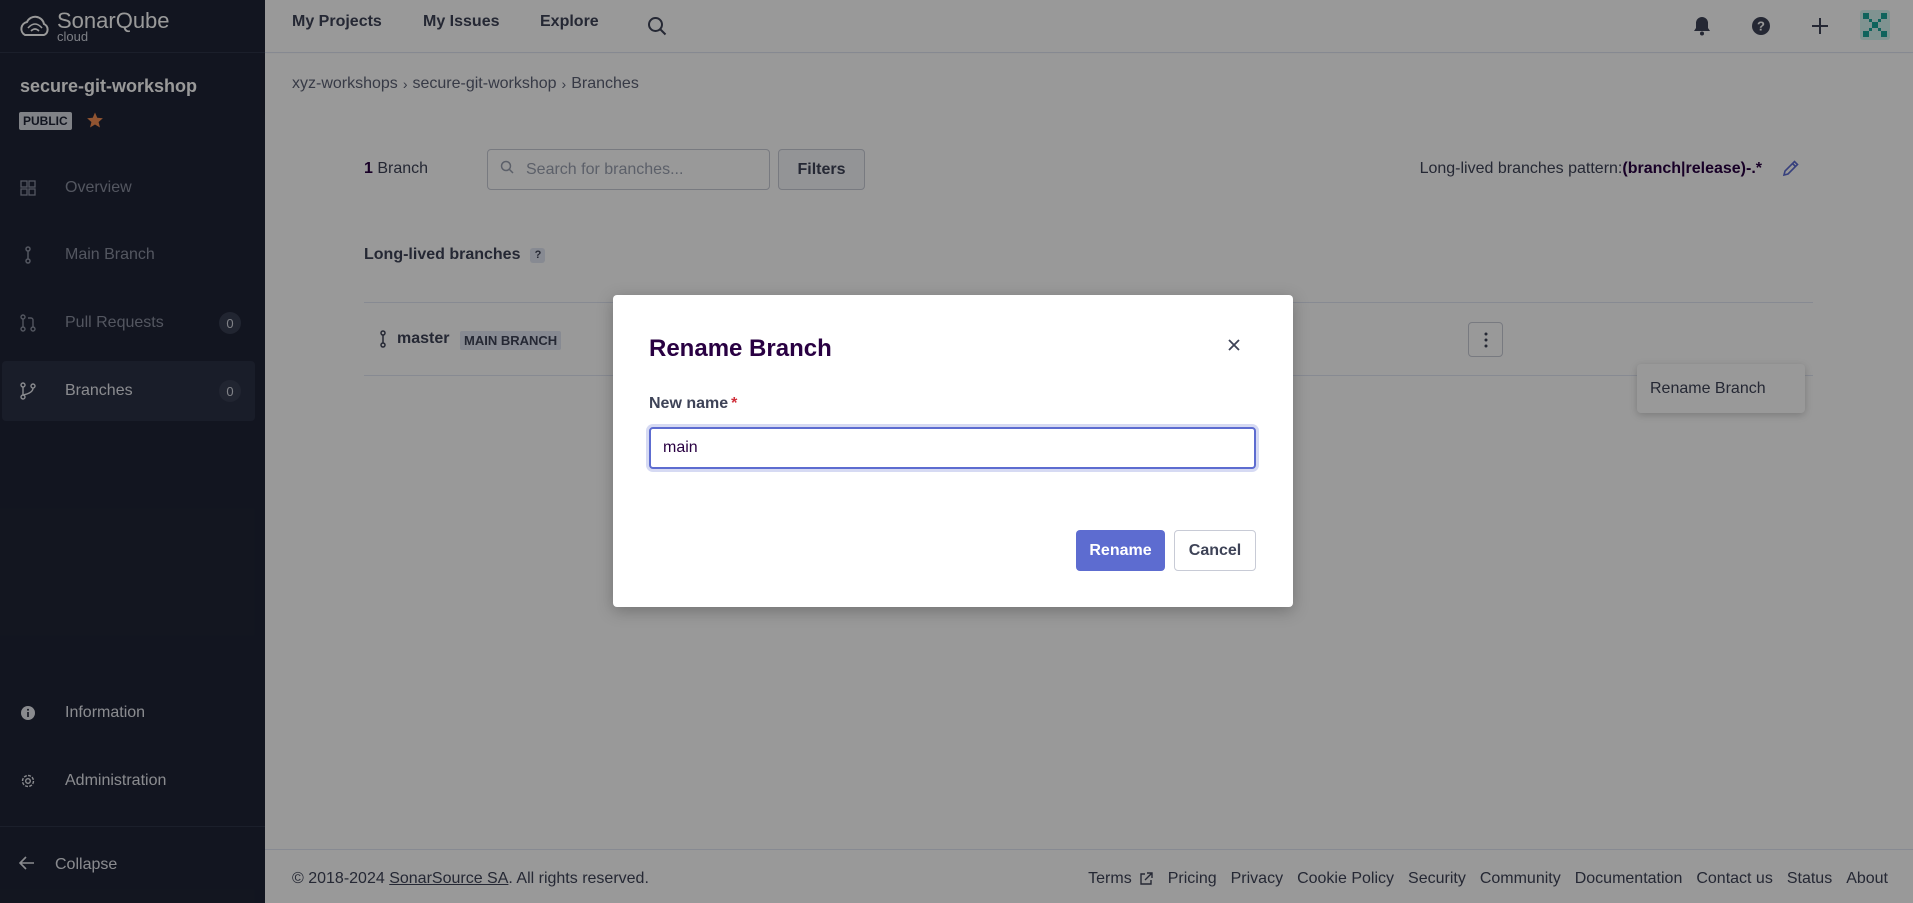 Image resolution: width=1913 pixels, height=903 pixels. I want to click on rename-branch-dialog: Rename Branch New name* Rename Cancel, so click(953, 451).